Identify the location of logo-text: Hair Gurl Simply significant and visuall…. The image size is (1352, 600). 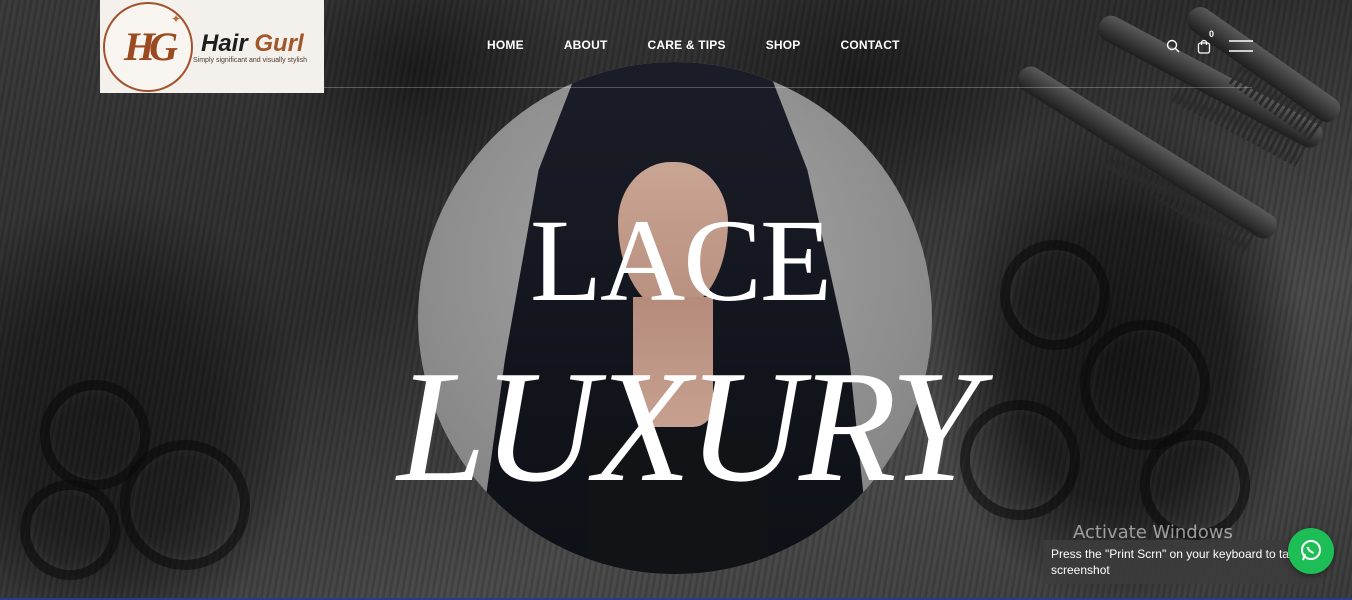
(250, 47).